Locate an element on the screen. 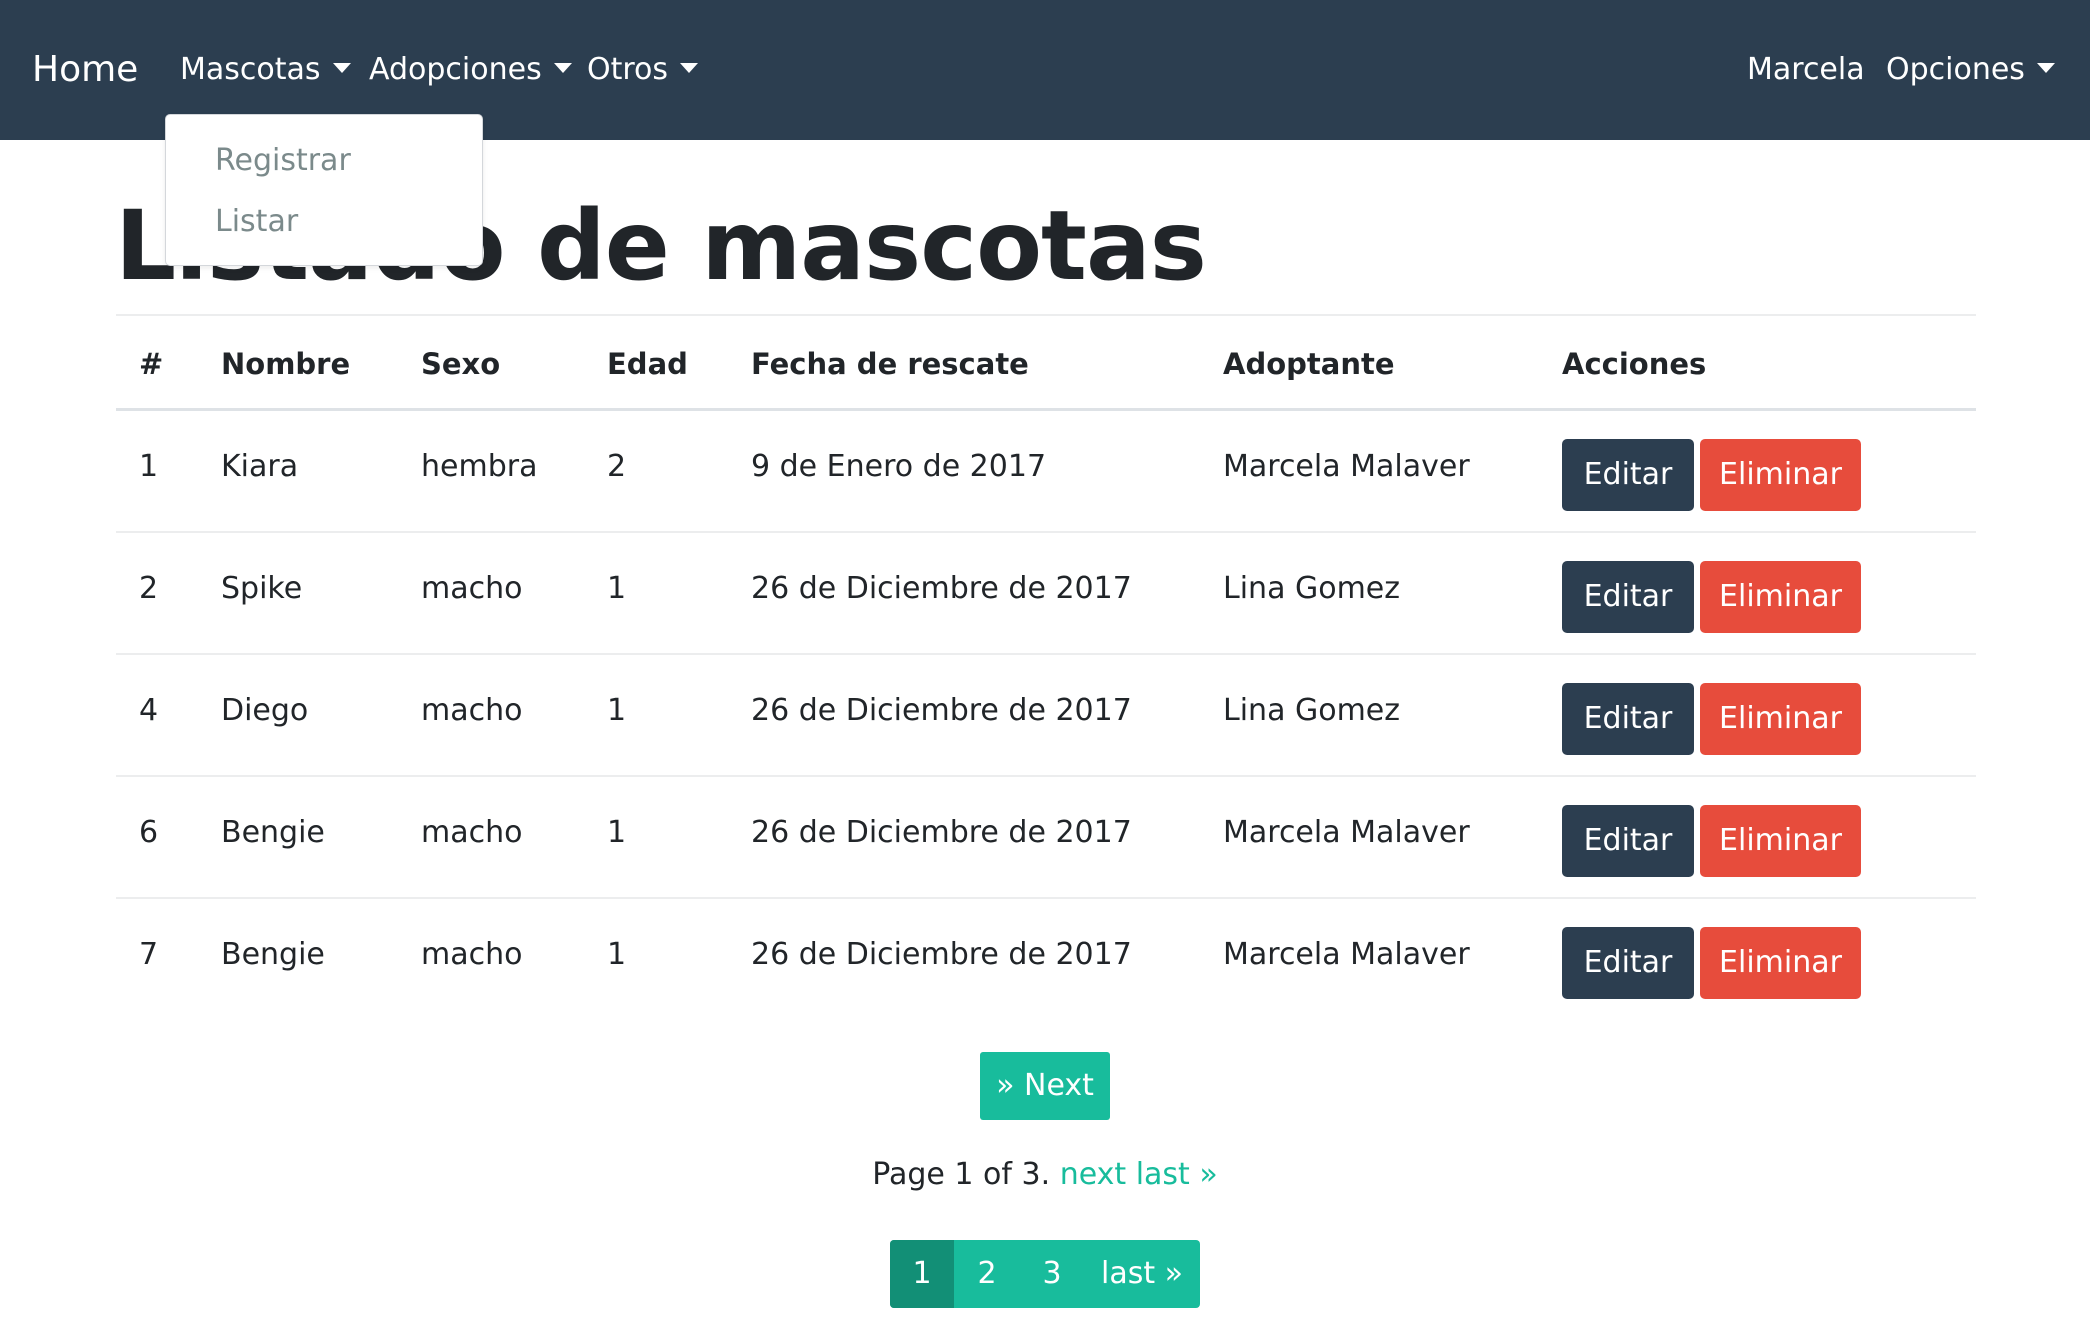  nav-otros-label: Otros is located at coordinates (628, 69).